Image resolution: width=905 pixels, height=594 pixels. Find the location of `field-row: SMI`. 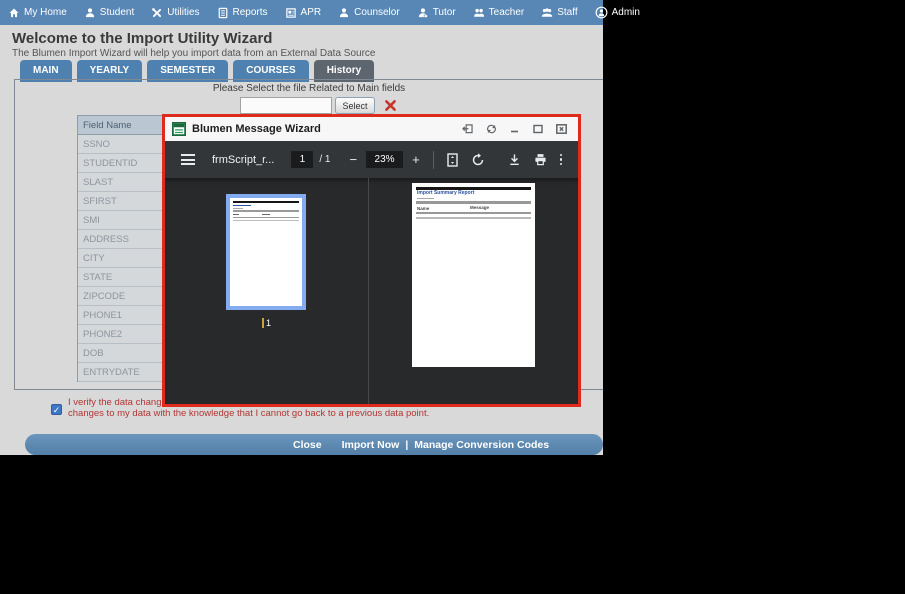

field-row: SMI is located at coordinates (120, 220).